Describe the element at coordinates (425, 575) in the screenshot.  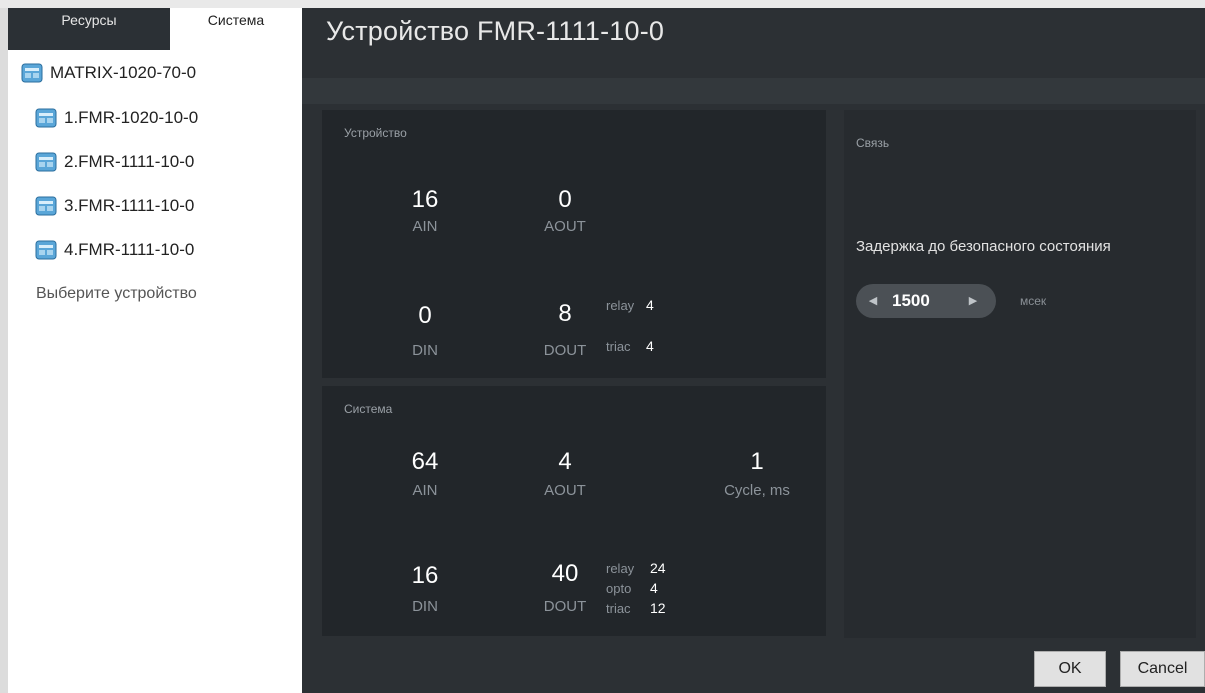
I see `system-din-value: 16` at that location.